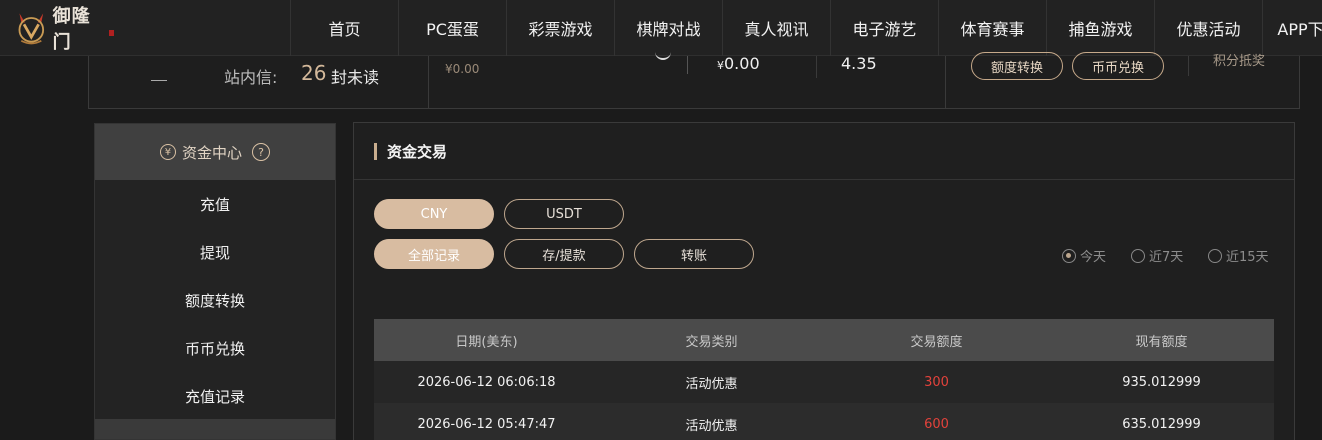 This screenshot has height=440, width=1322. I want to click on panel-title: 资金交易, so click(417, 152).